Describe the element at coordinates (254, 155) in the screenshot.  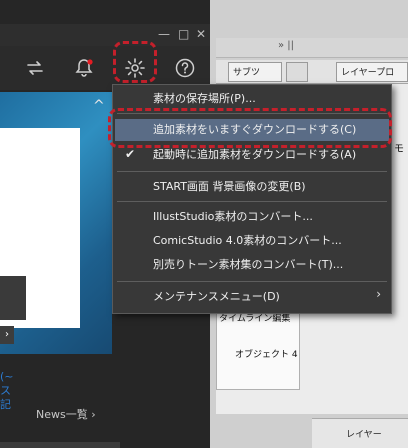
I see `menu-item-download-on-start: 起動時に追加素材をダウンロードする(A)` at that location.